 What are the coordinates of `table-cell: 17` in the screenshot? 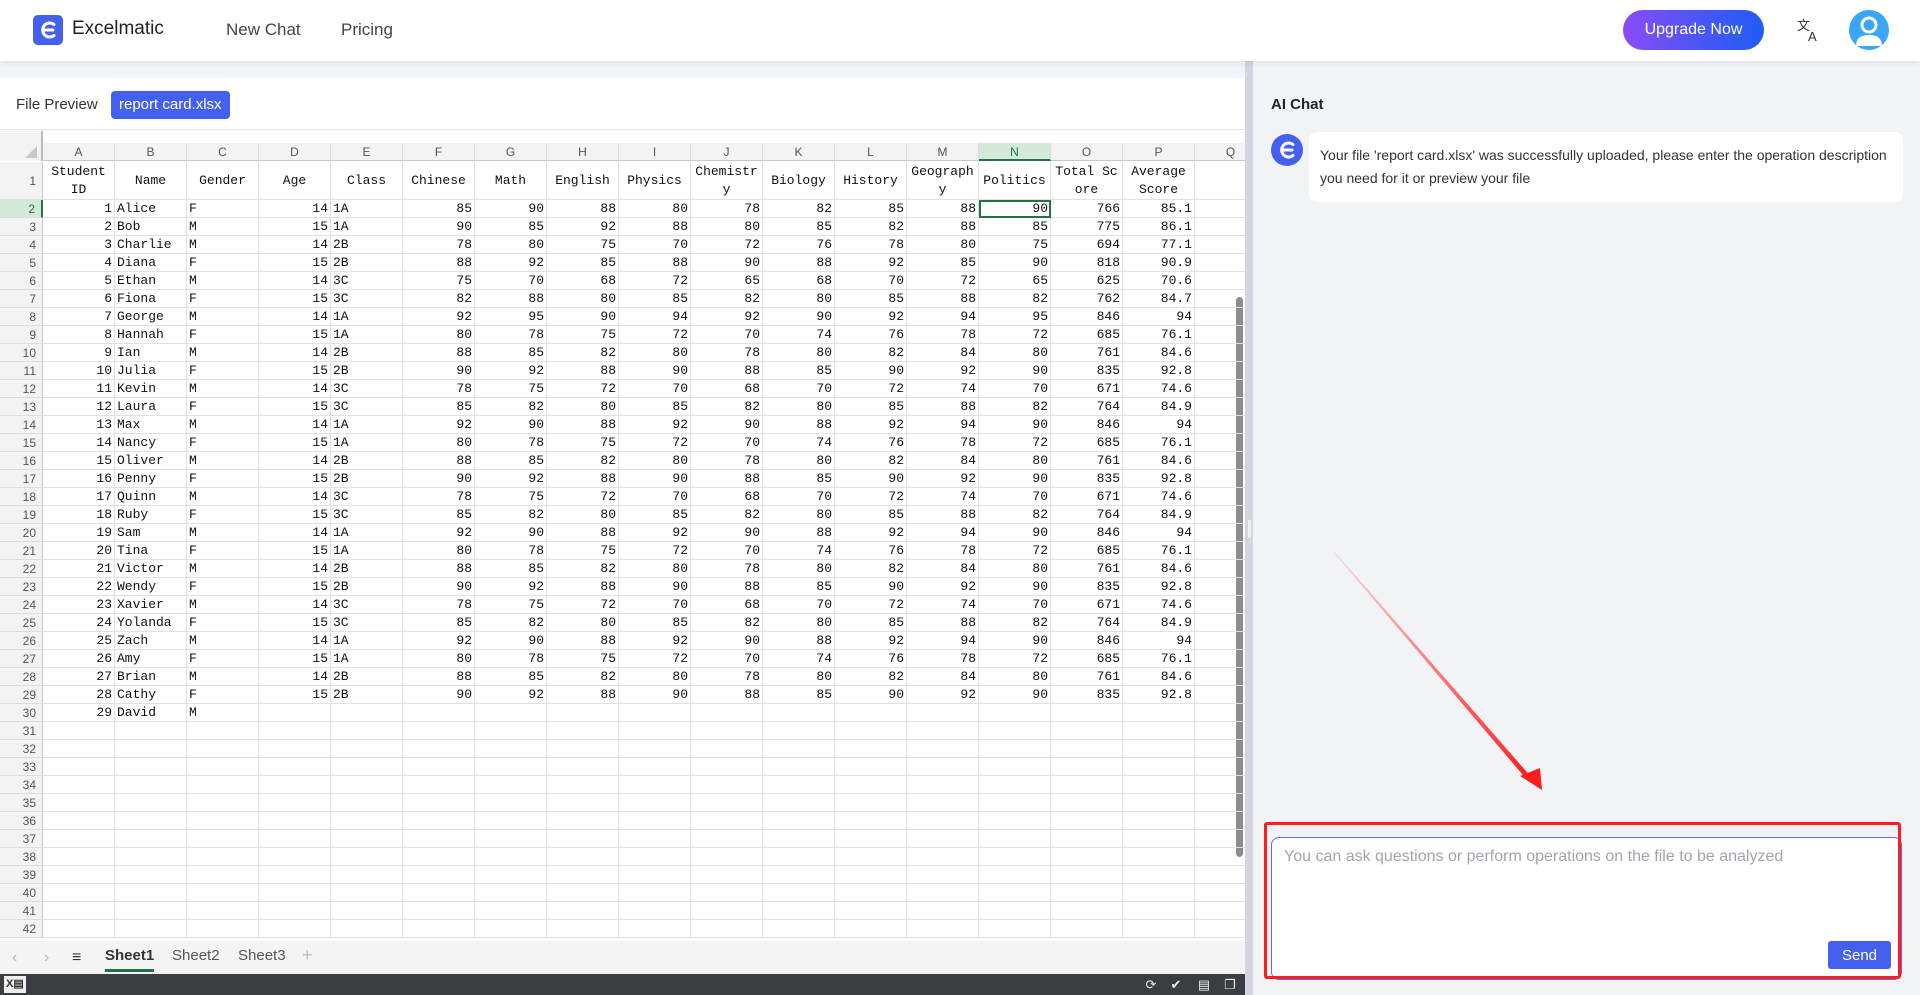 It's located at (79, 497).